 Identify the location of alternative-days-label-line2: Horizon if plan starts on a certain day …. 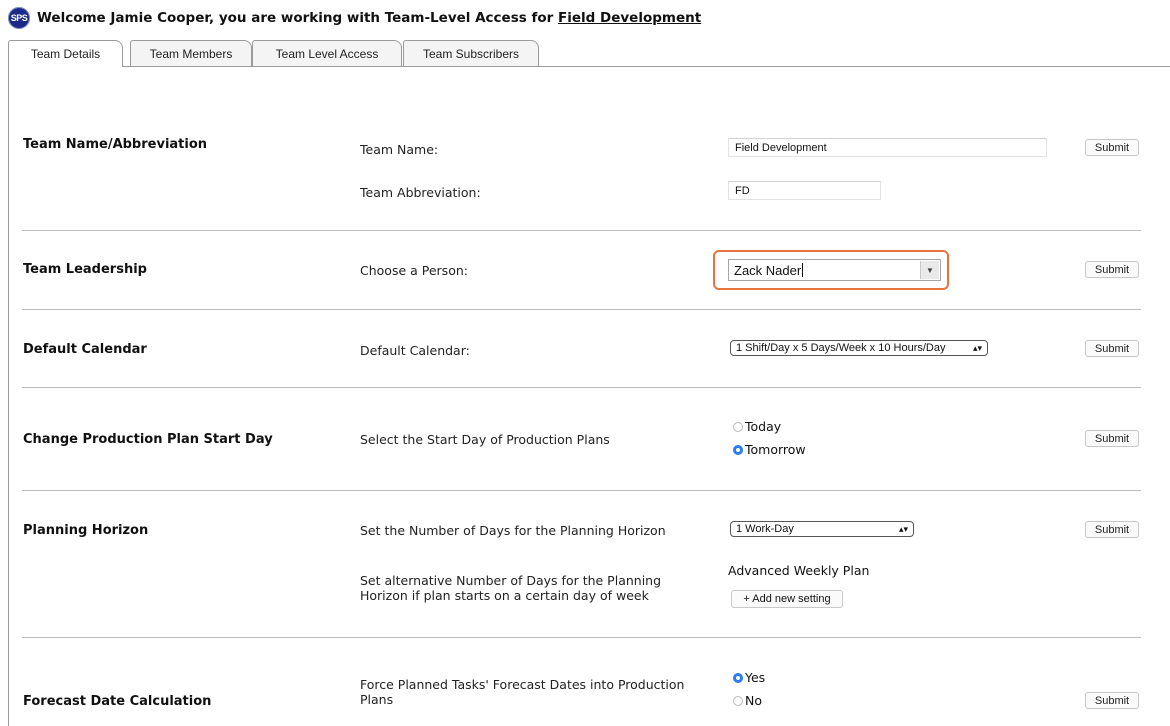
(504, 595).